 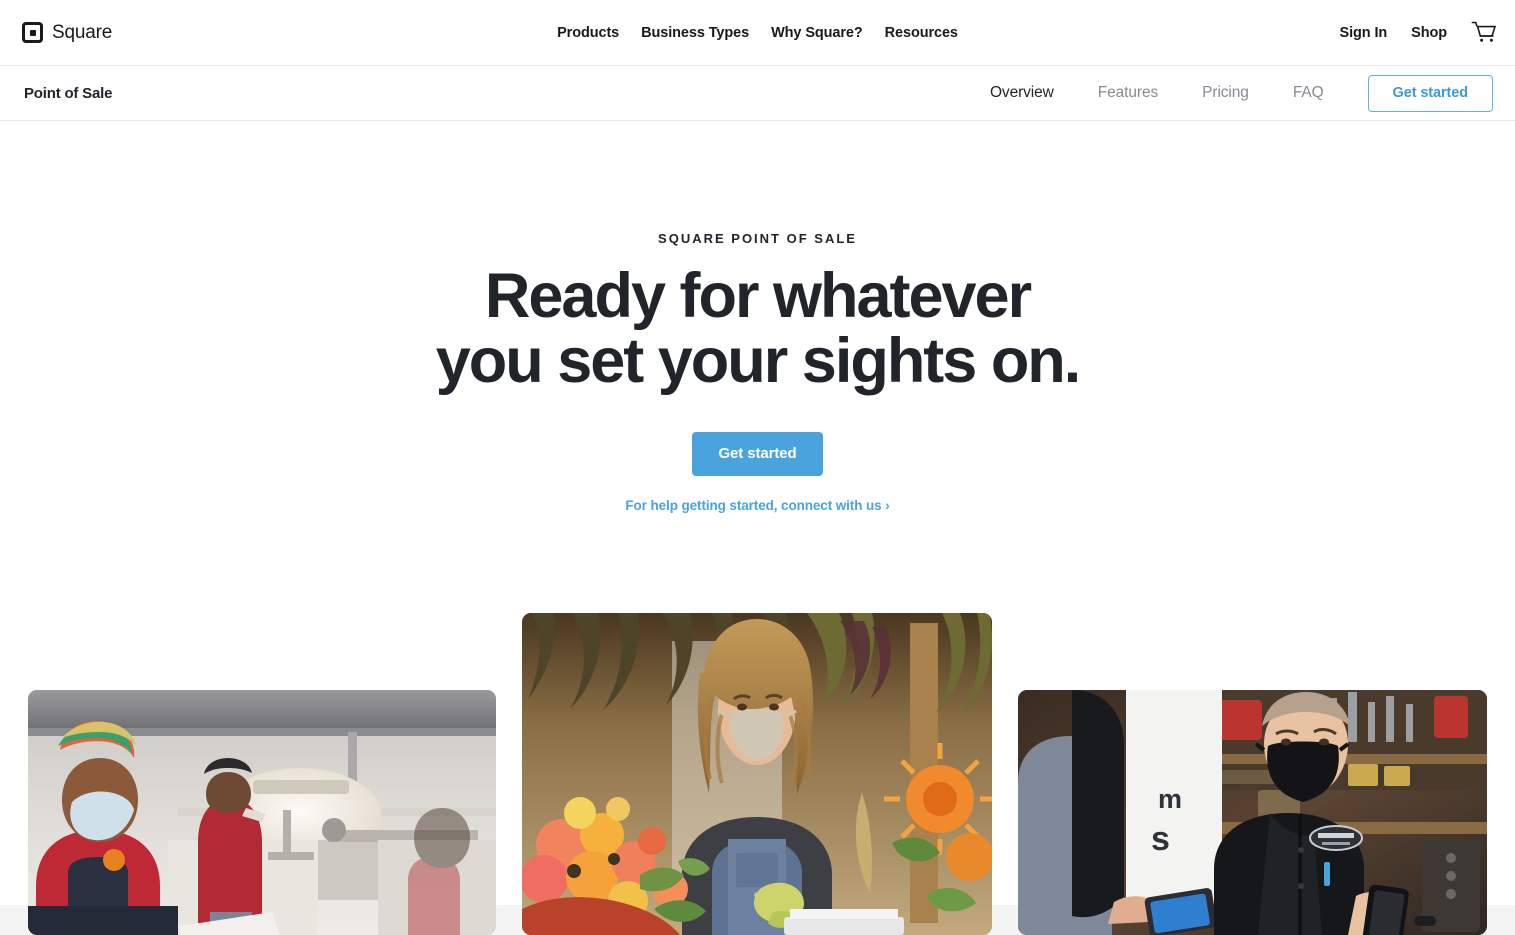 I want to click on shopping-cart-icon, so click(x=1484, y=31).